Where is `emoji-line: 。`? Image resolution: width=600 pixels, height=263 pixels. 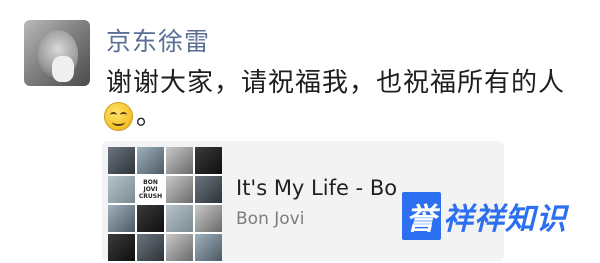
emoji-line: 。 is located at coordinates (133, 116).